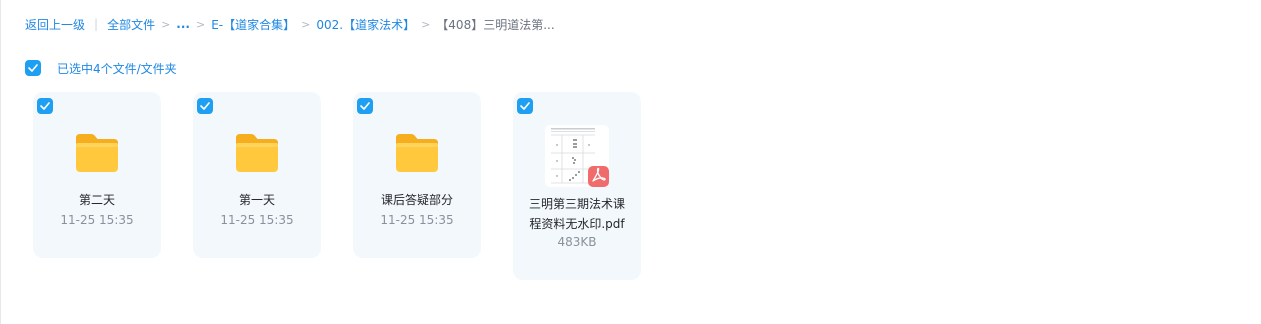 Image resolution: width=1261 pixels, height=324 pixels. What do you see at coordinates (0, 162) in the screenshot?
I see `page-left-border` at bounding box center [0, 162].